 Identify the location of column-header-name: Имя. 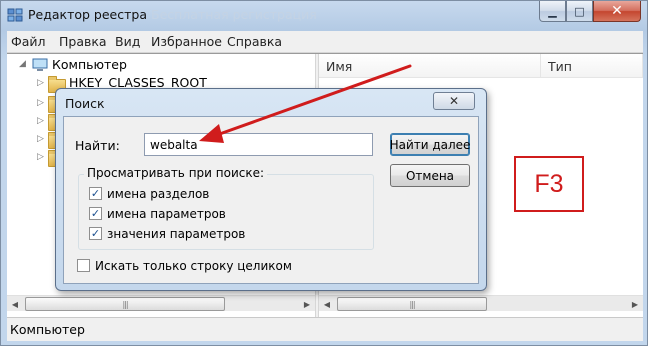
(430, 66).